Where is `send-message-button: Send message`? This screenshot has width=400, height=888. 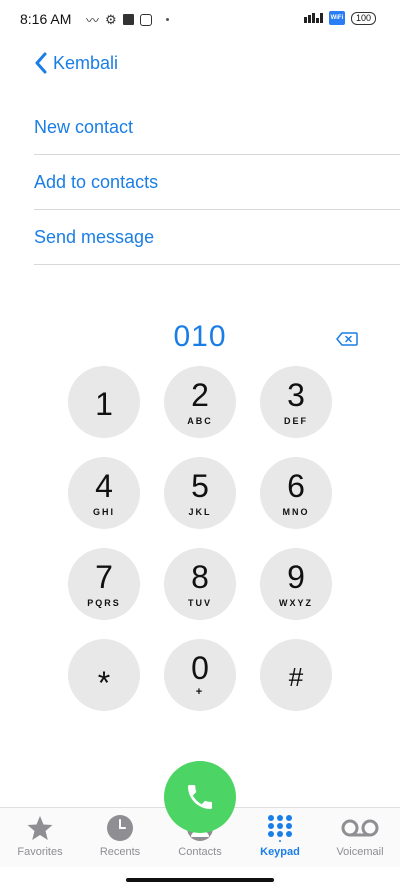
send-message-button: Send message is located at coordinates (217, 237).